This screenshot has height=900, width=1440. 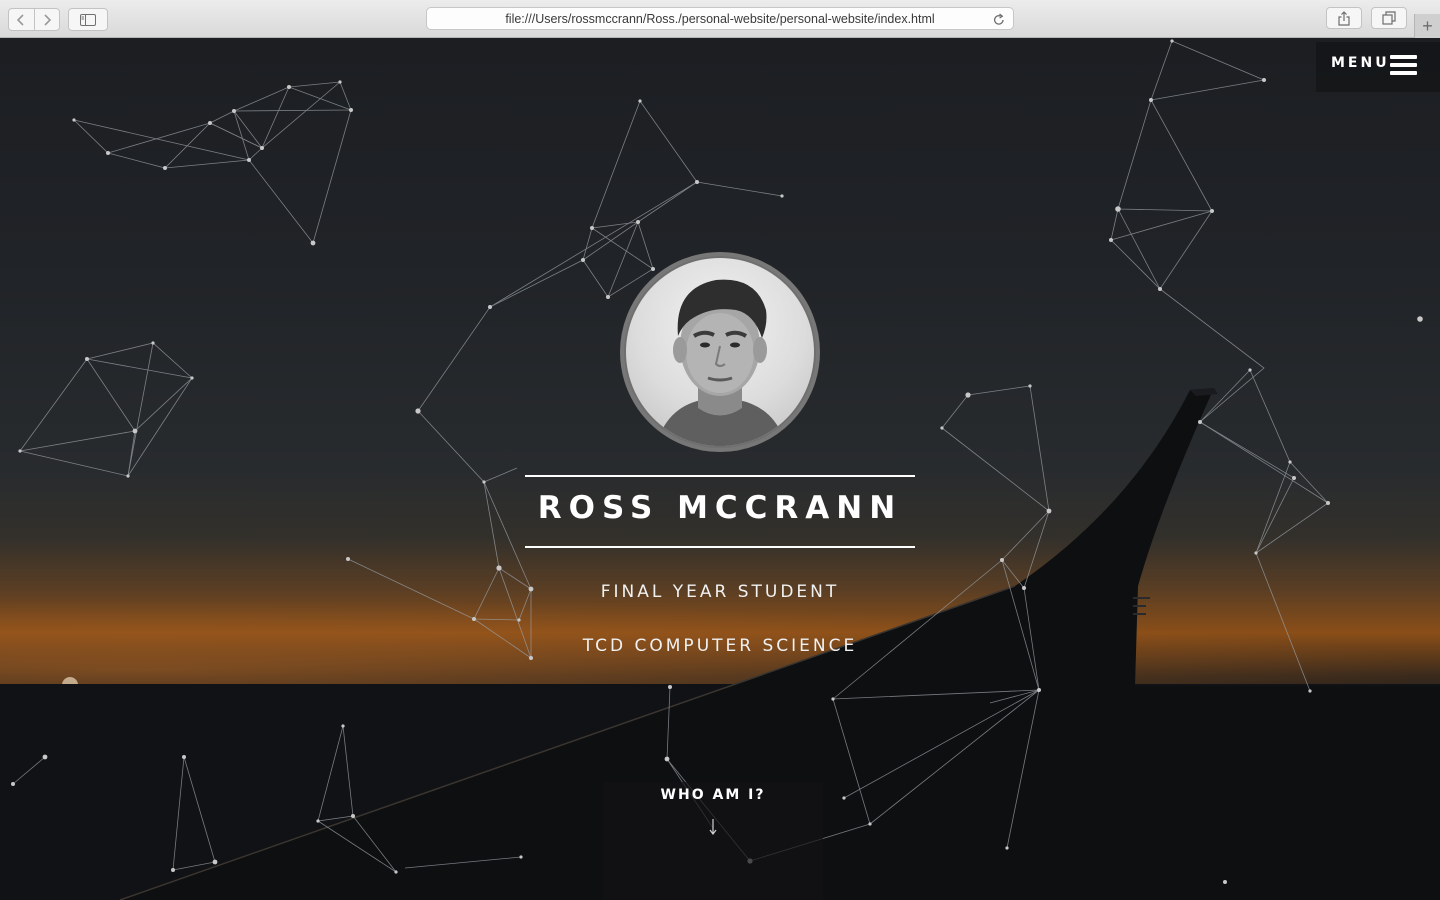 What do you see at coordinates (720, 508) in the screenshot?
I see `hero-name: ROSS MCCRANN` at bounding box center [720, 508].